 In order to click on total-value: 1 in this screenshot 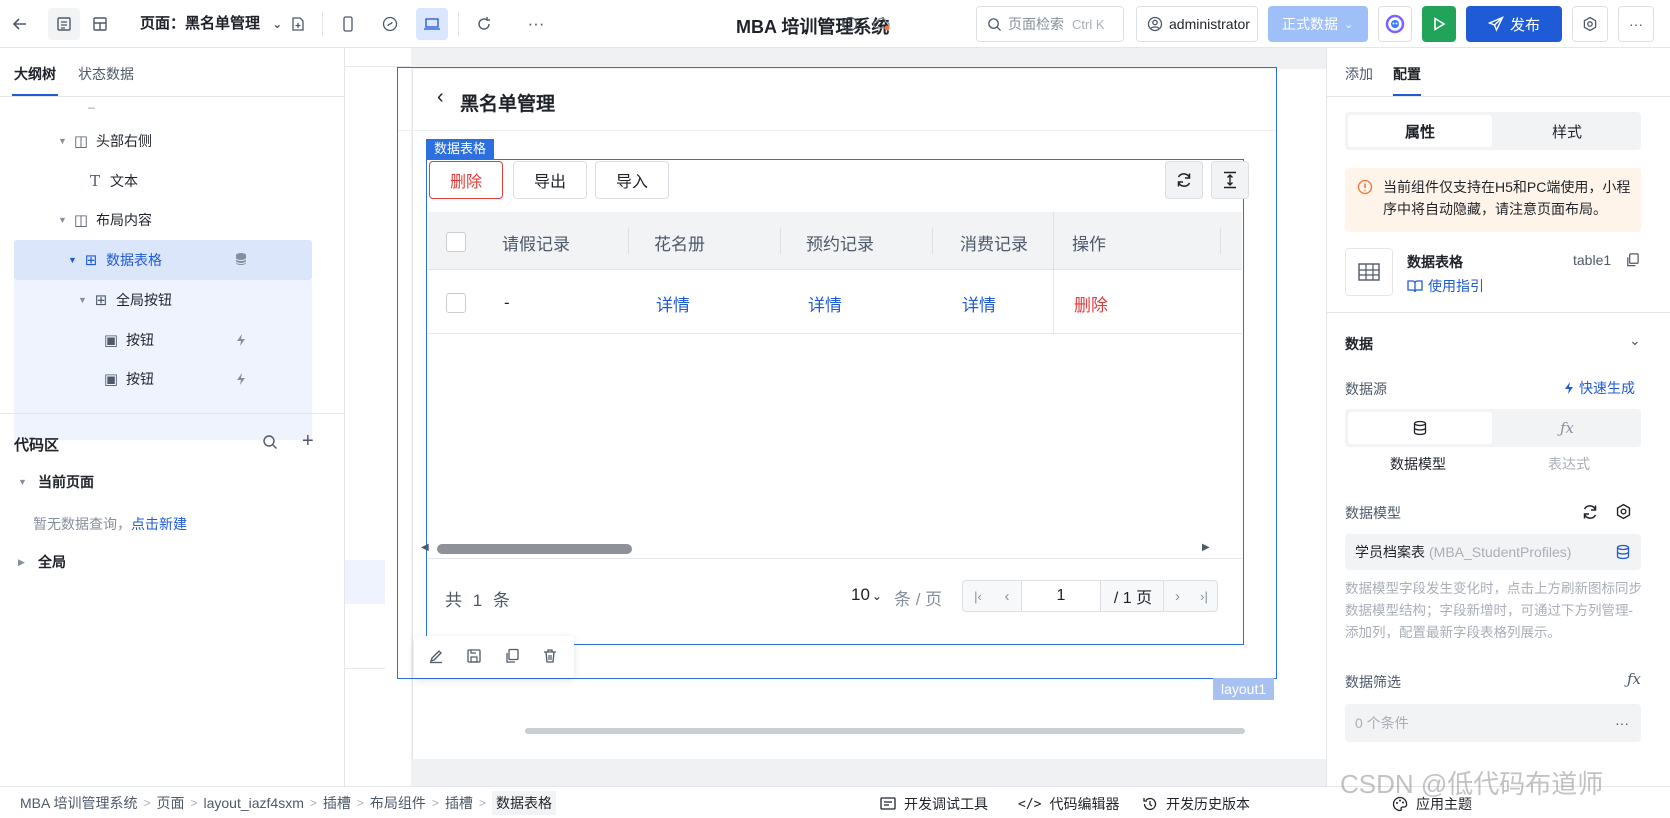, I will do `click(477, 600)`.